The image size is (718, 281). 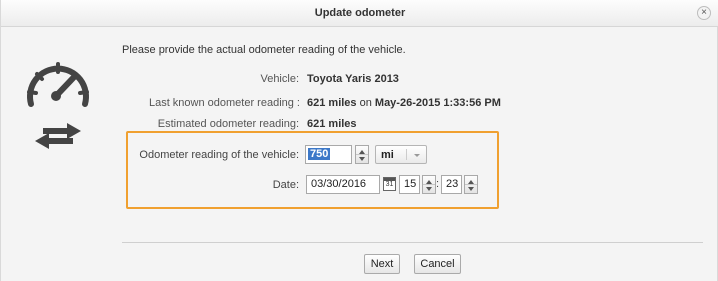 I want to click on calendar-day: 31, so click(x=389, y=184).